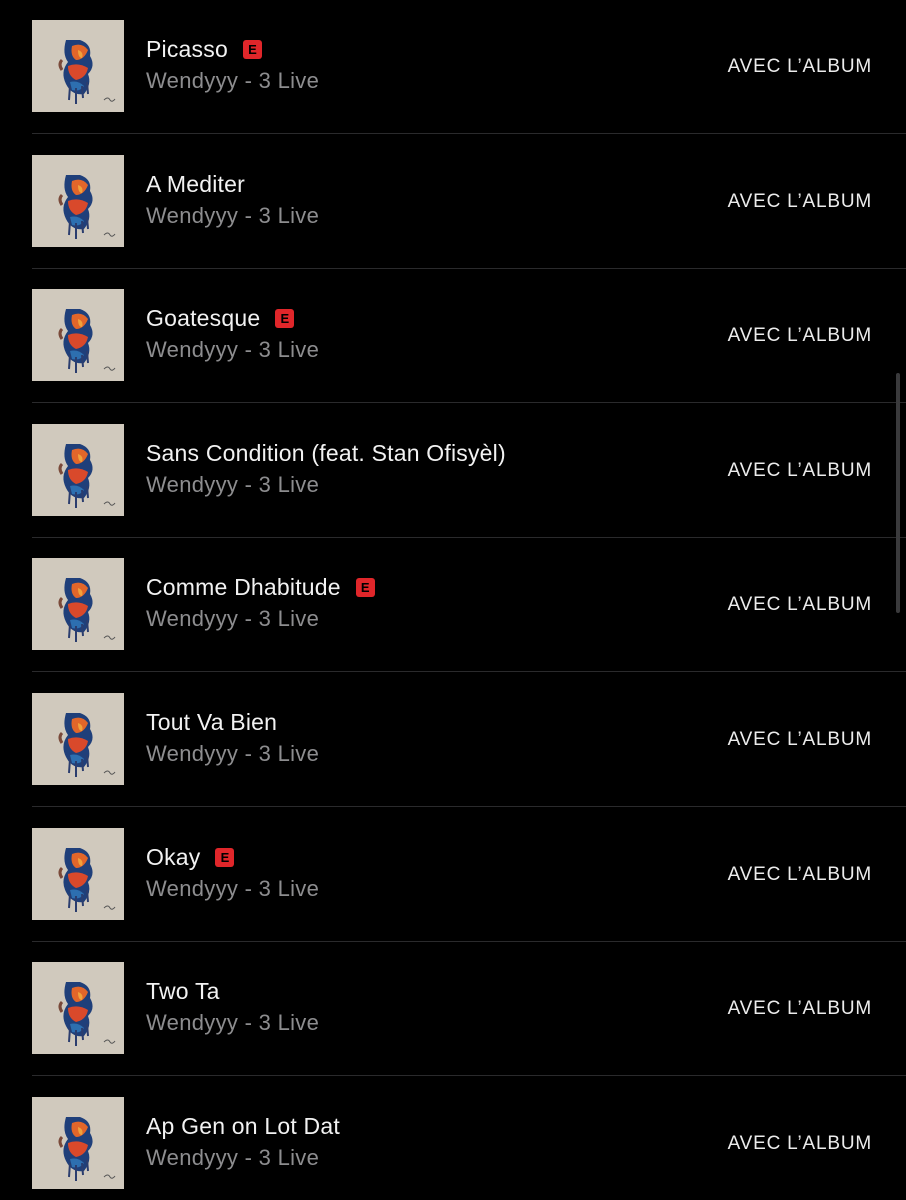  Describe the element at coordinates (453, 201) in the screenshot. I see `track-row: A Mediter Wendyyy - 3 Live AVEC L’ALBUM` at that location.